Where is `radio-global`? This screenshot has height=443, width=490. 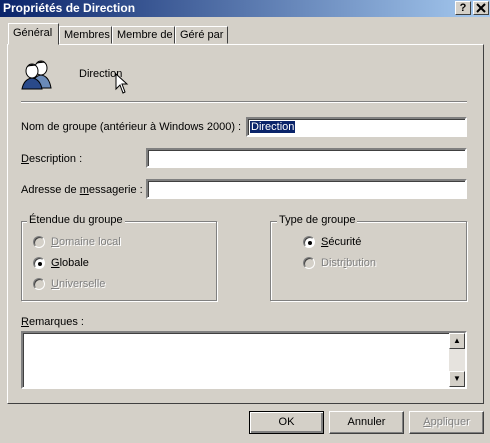 radio-global is located at coordinates (39, 263).